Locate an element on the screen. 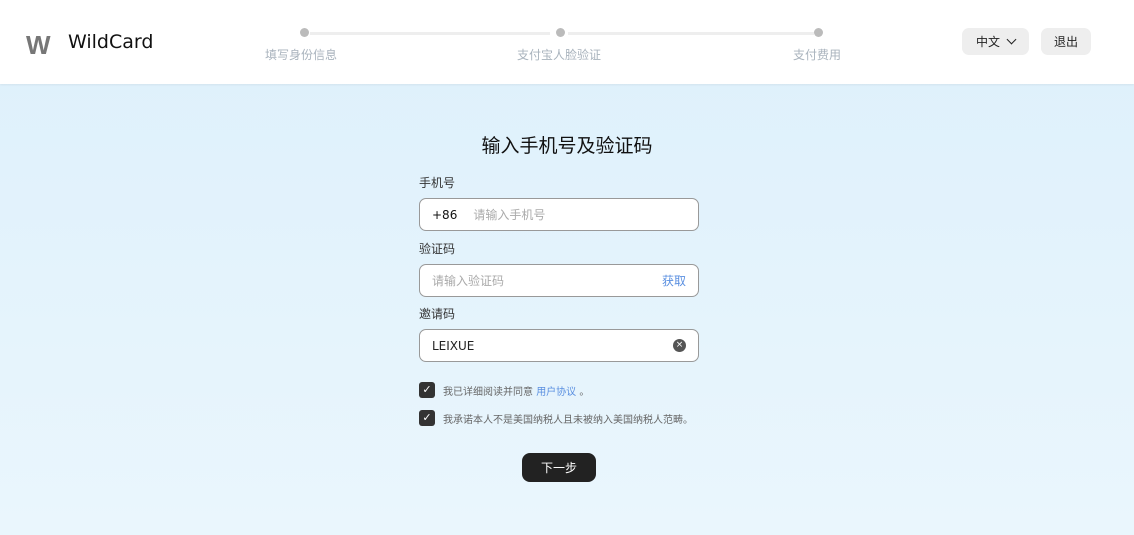 This screenshot has width=1134, height=535. code-placeholder: 请输入验证码 is located at coordinates (468, 281).